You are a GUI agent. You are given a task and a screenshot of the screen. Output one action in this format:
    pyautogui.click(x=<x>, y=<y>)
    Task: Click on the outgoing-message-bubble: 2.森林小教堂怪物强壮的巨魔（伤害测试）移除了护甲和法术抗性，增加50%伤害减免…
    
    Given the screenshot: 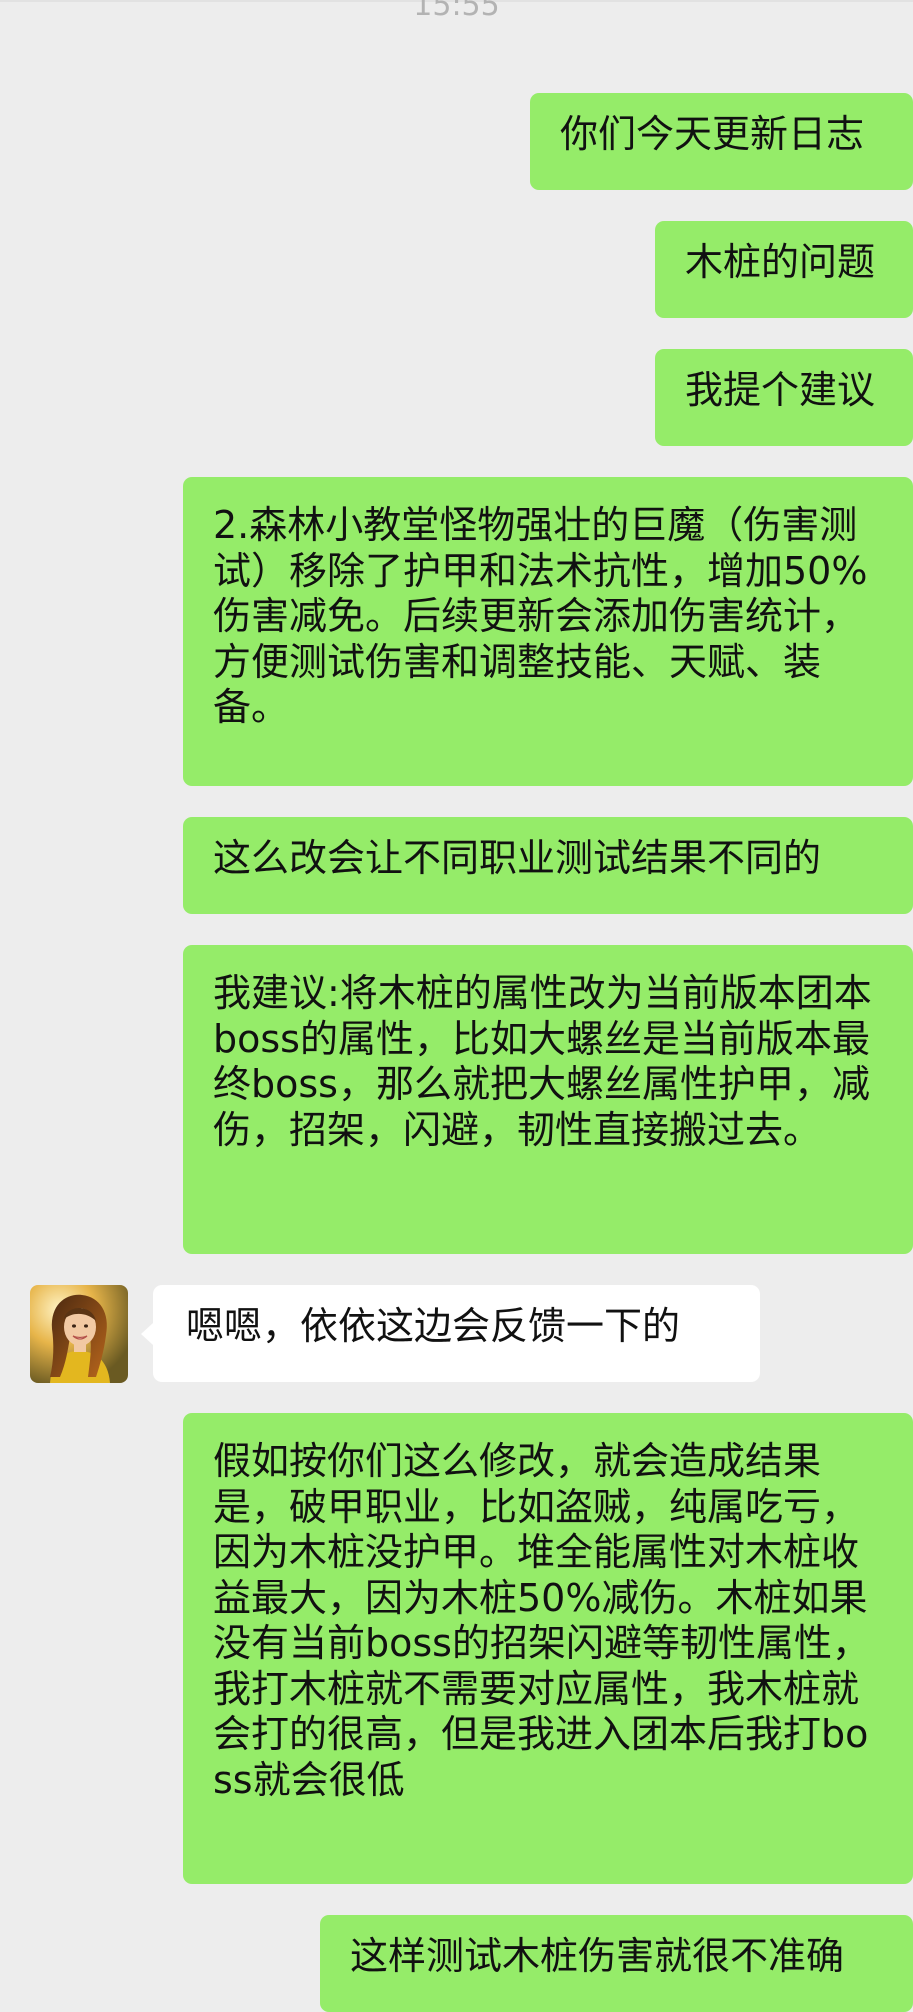 What is the action you would take?
    pyautogui.click(x=548, y=631)
    